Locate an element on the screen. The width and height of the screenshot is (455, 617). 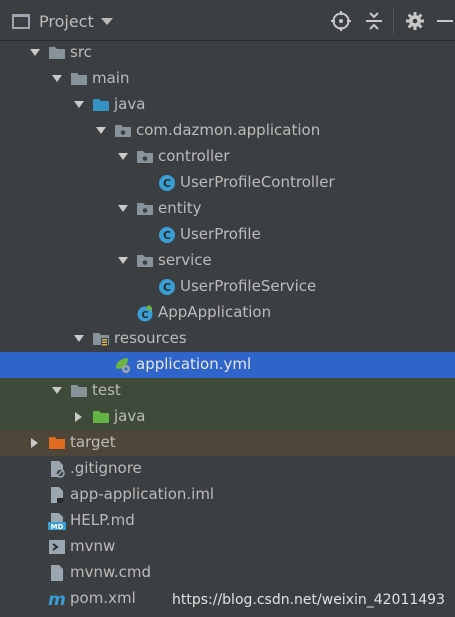
excluded-folder-icon is located at coordinates (57, 443).